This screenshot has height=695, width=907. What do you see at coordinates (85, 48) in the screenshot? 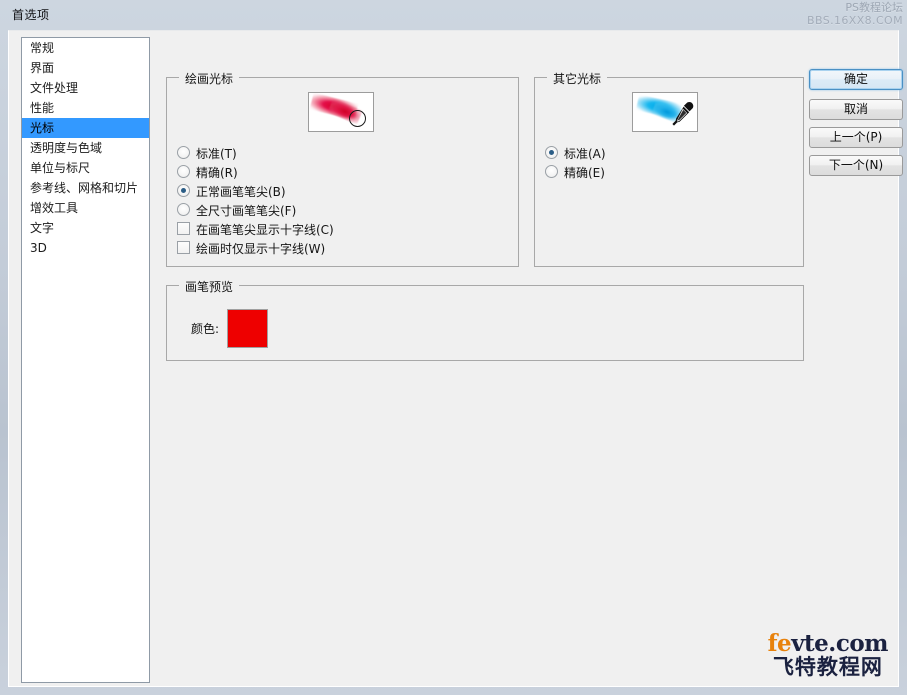
I see `sidebar-item: 常规` at bounding box center [85, 48].